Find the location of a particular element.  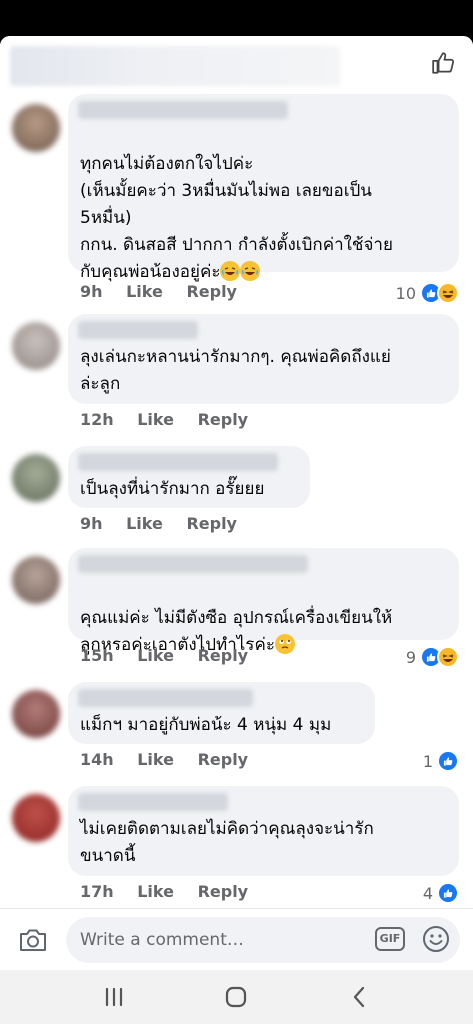

home-icon is located at coordinates (236, 997).